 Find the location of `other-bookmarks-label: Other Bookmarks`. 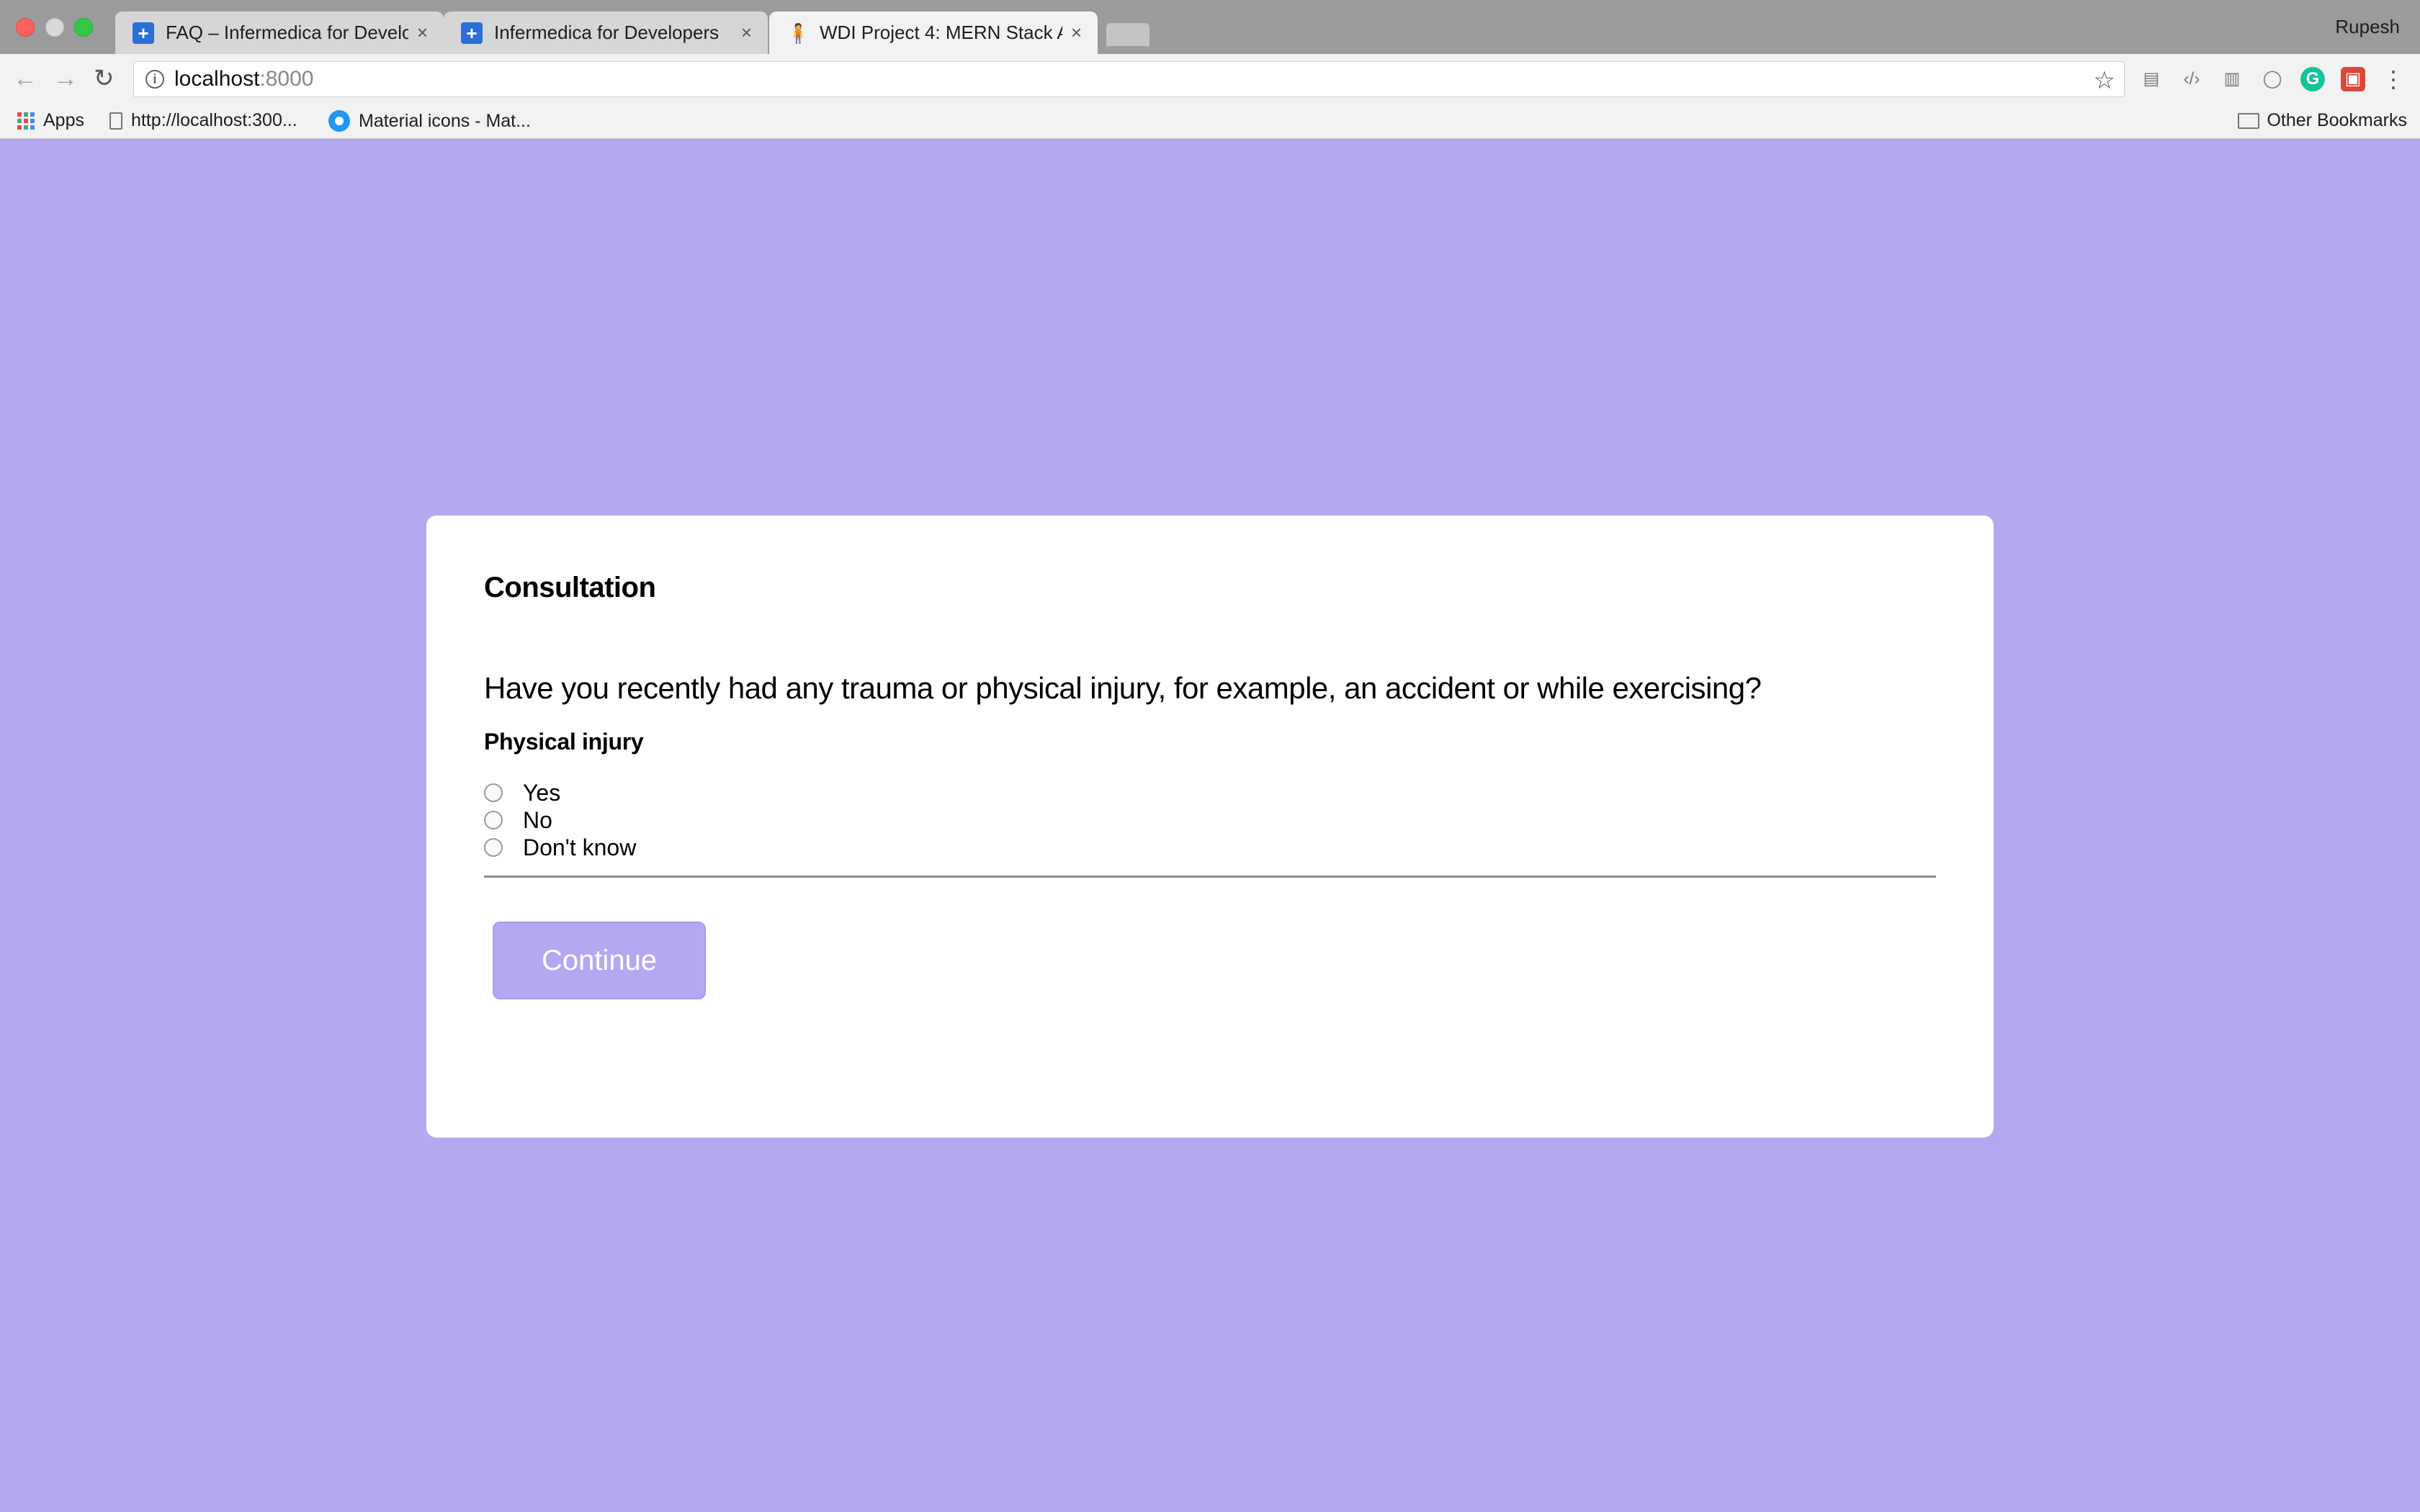

other-bookmarks-label: Other Bookmarks is located at coordinates (2337, 120).